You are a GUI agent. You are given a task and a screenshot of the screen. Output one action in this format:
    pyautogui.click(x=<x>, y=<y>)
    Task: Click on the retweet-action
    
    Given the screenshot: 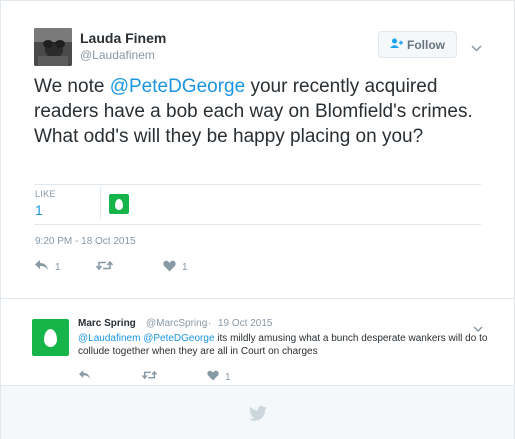 What is the action you would take?
    pyautogui.click(x=104, y=267)
    